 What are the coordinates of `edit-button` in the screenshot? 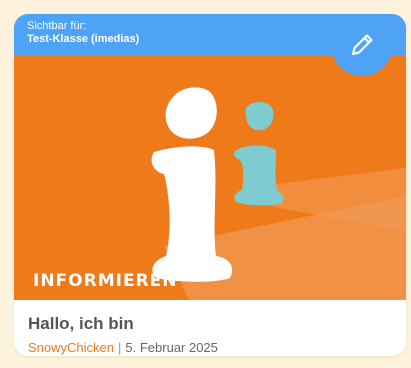 It's located at (362, 45).